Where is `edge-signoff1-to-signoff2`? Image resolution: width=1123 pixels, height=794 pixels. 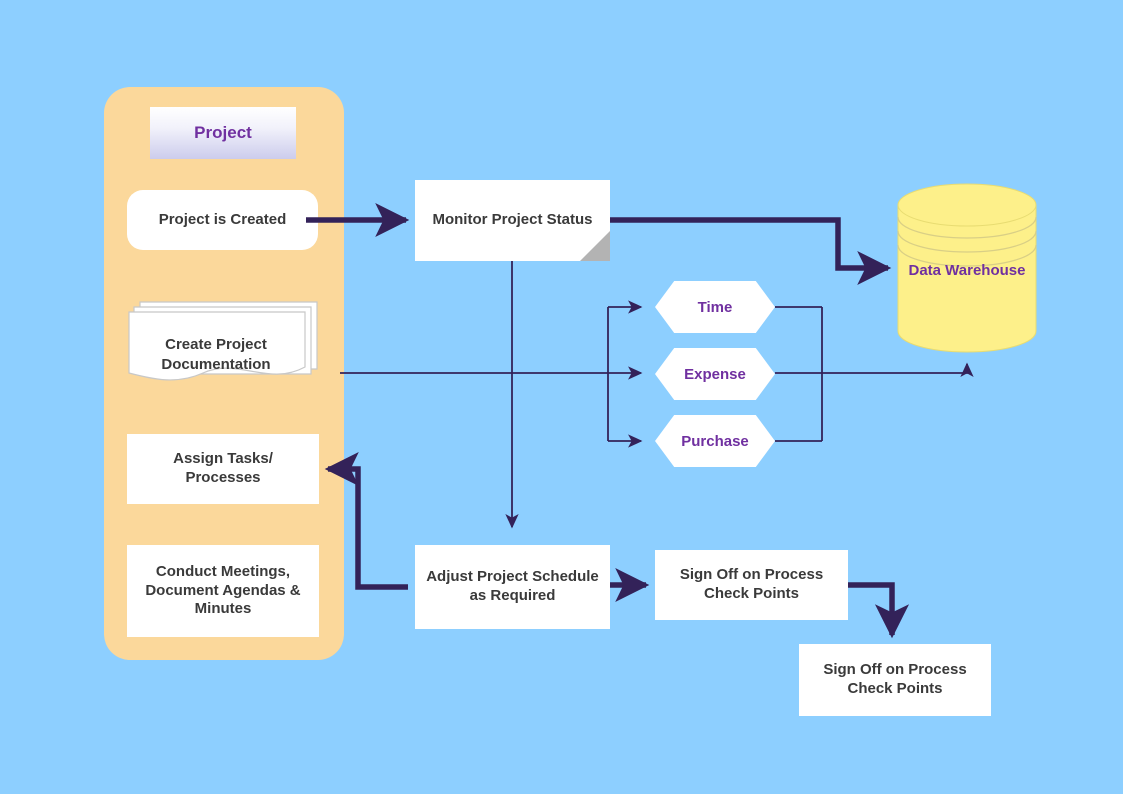
edge-signoff1-to-signoff2 is located at coordinates (879, 610).